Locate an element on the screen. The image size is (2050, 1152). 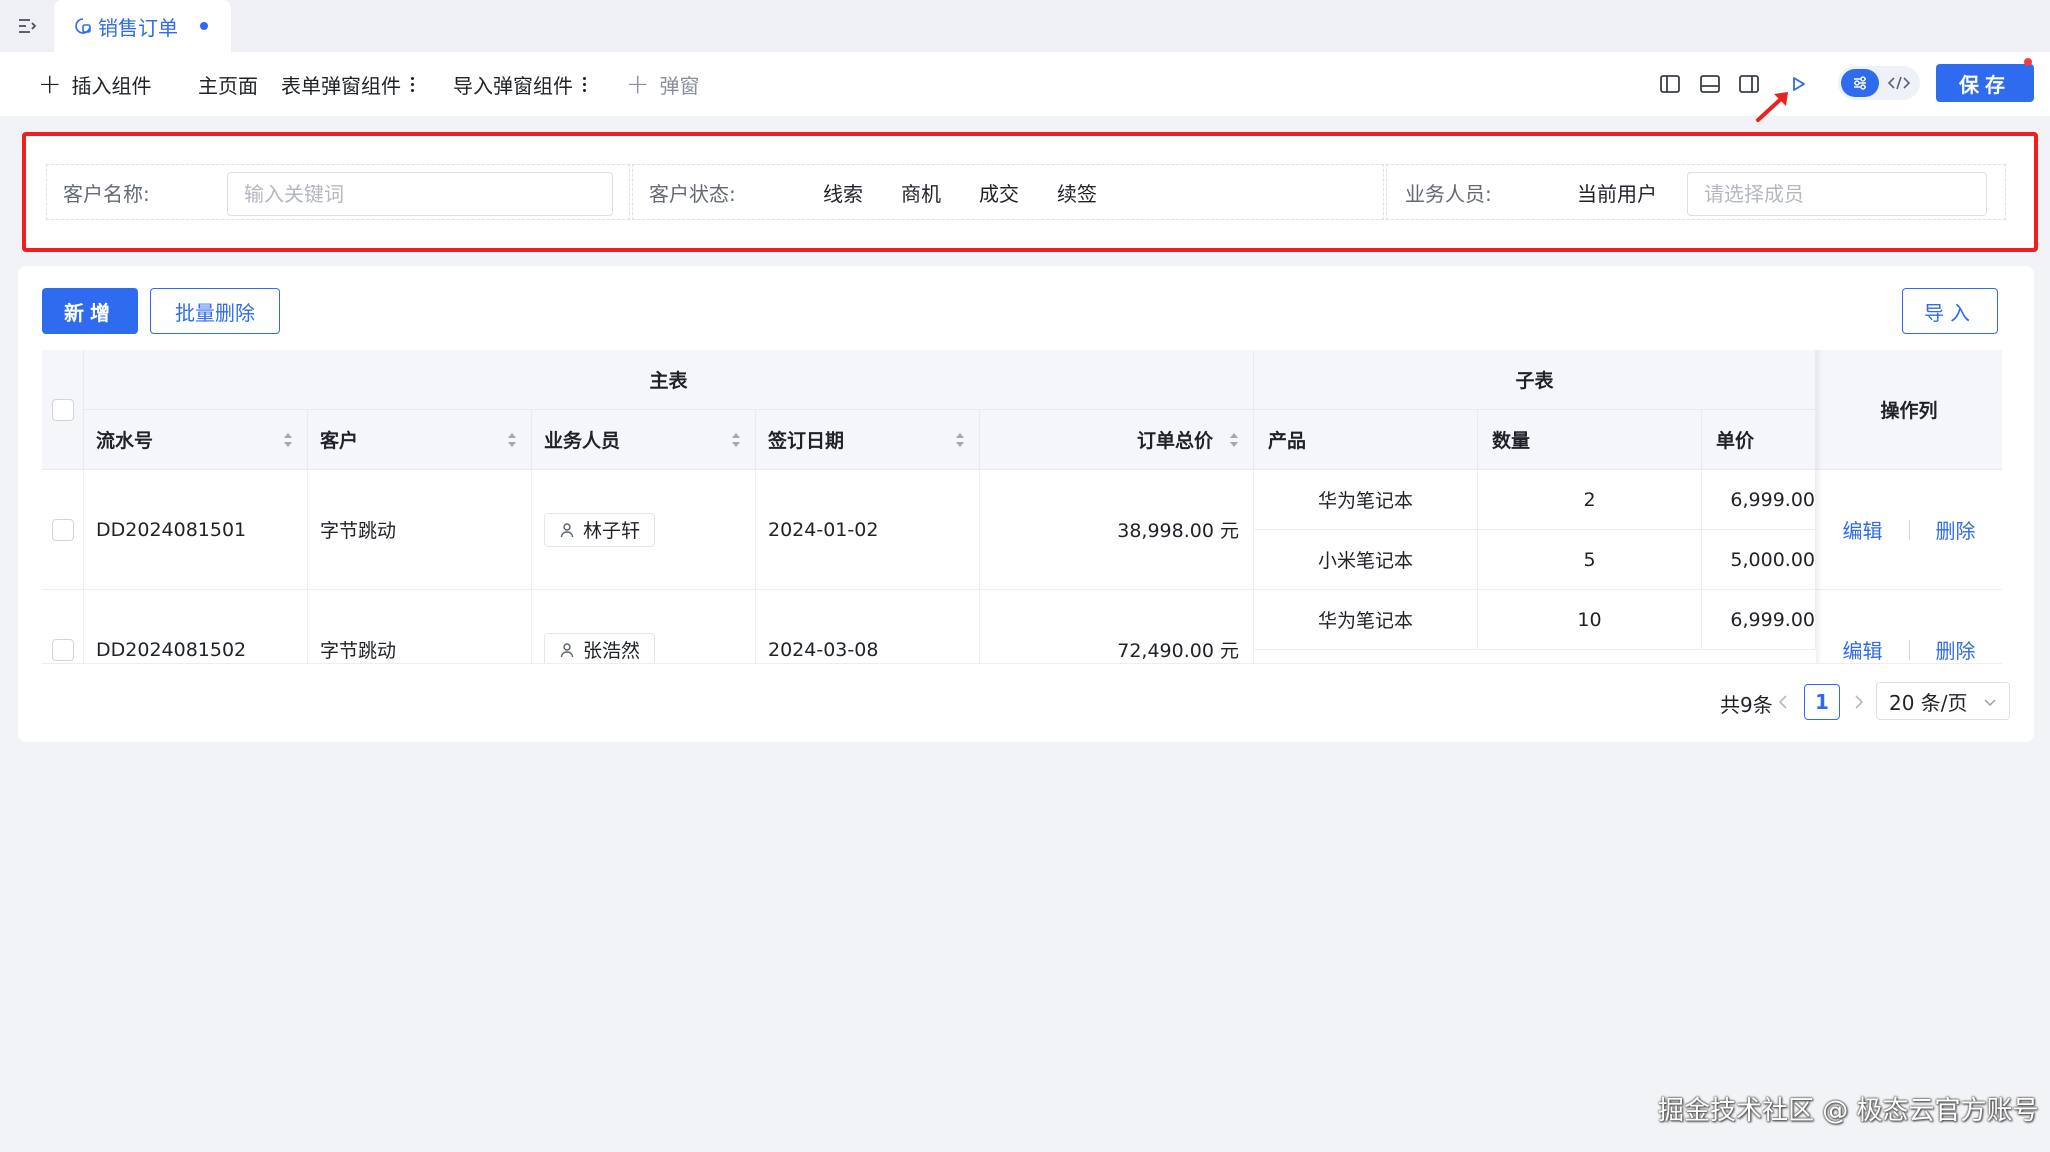
save-button: 保存 is located at coordinates (1985, 83).